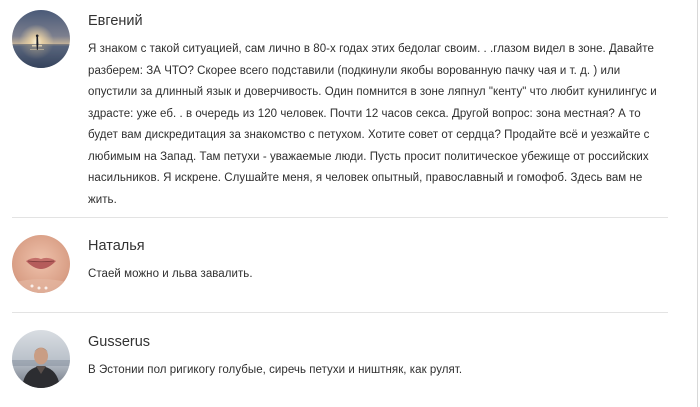  Describe the element at coordinates (378, 21) in the screenshot. I see `comment-author: Евгений` at that location.